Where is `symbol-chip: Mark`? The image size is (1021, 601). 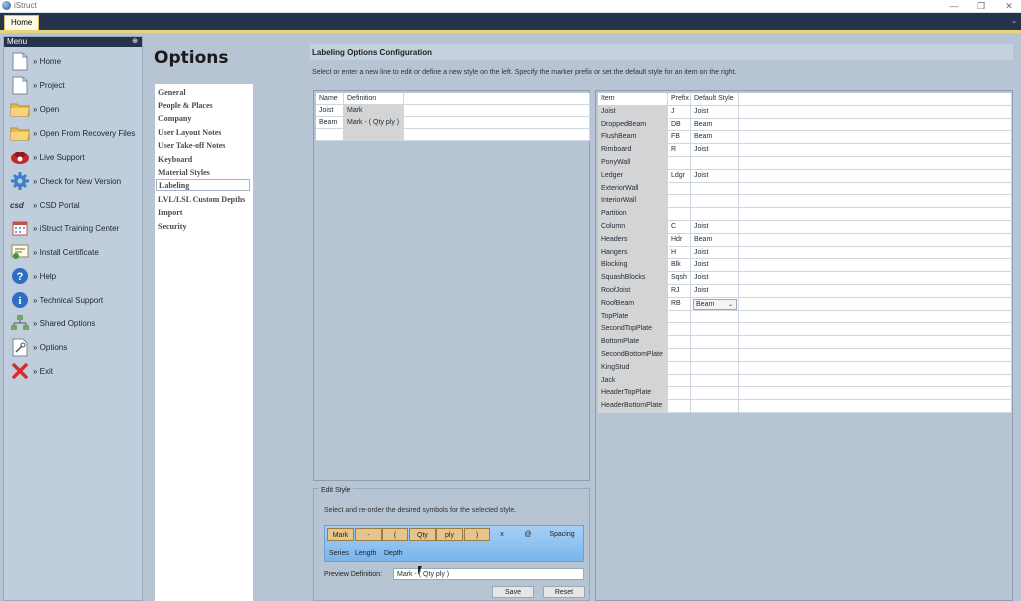
symbol-chip: Mark is located at coordinates (340, 534).